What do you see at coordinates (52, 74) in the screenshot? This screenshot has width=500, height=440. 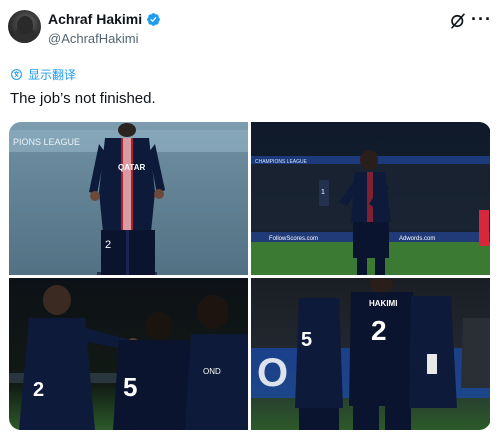 I see `translate-label: 显示翻译` at bounding box center [52, 74].